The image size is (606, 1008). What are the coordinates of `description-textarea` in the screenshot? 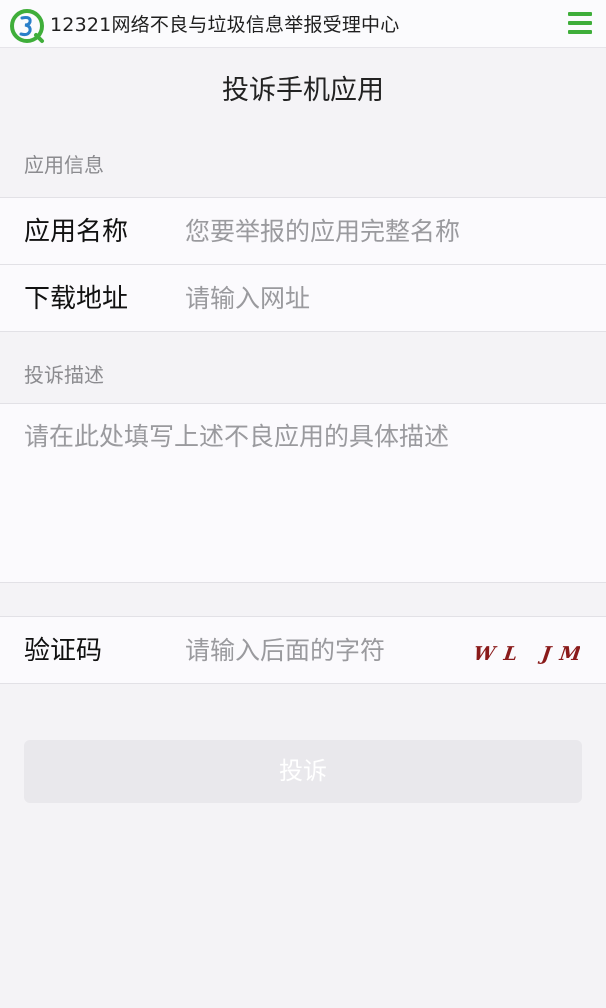 It's located at (304, 493).